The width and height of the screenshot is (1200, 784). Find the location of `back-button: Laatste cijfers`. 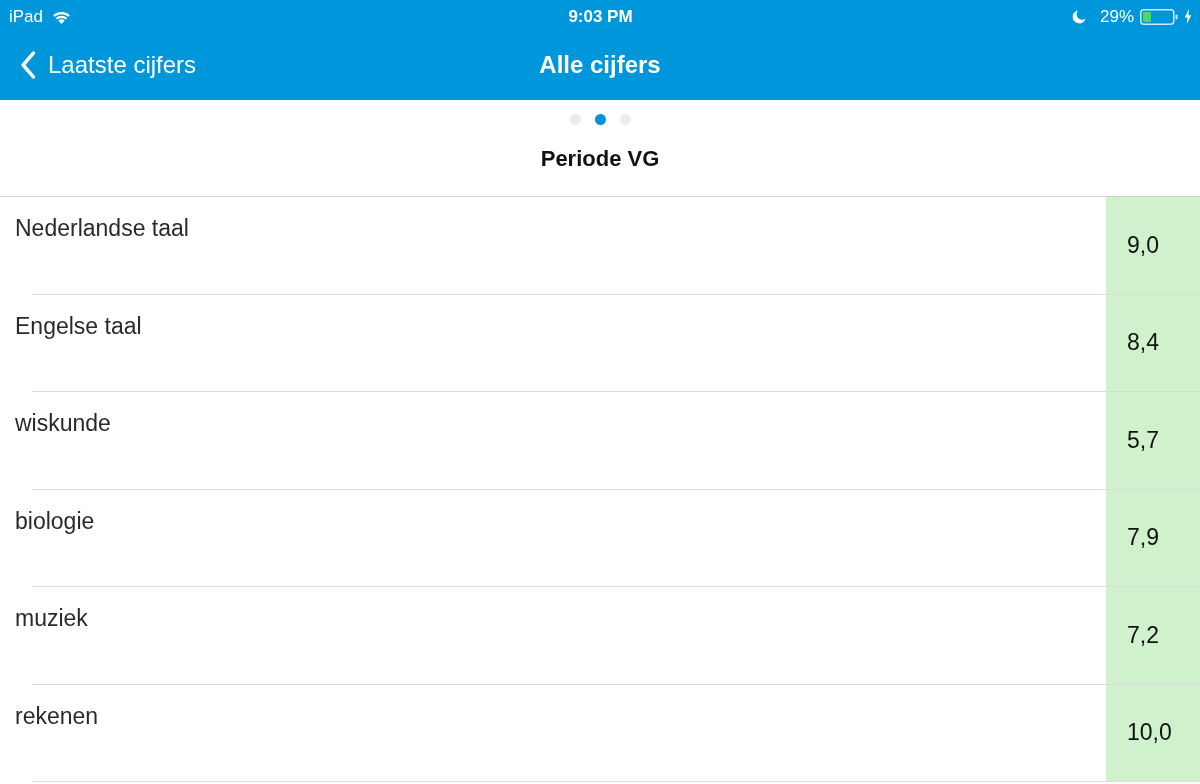

back-button: Laatste cijfers is located at coordinates (130, 64).